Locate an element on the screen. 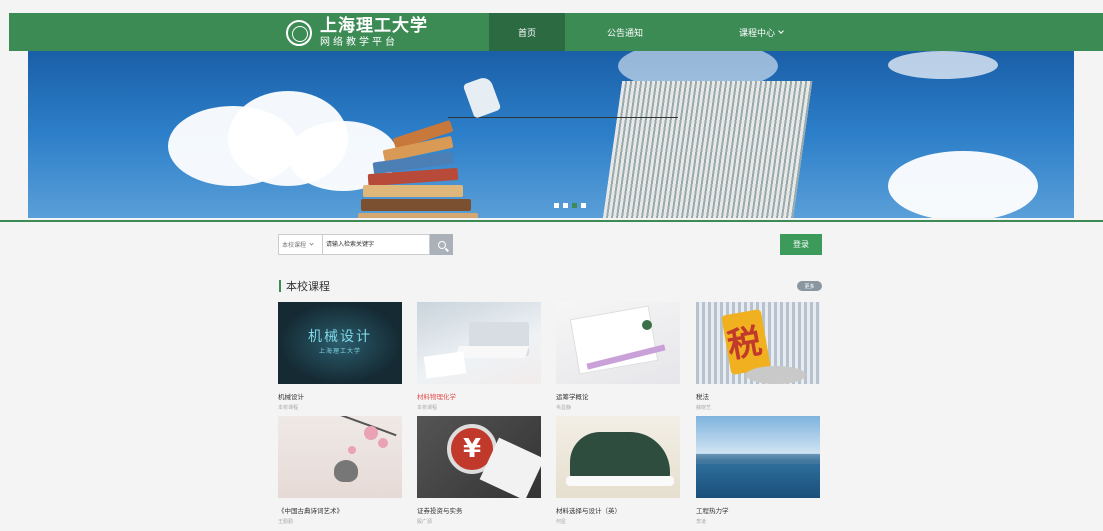 Image resolution: width=1103 pixels, height=531 pixels. course-card: 材料选择与设计（英） 何星 is located at coordinates (618, 470).